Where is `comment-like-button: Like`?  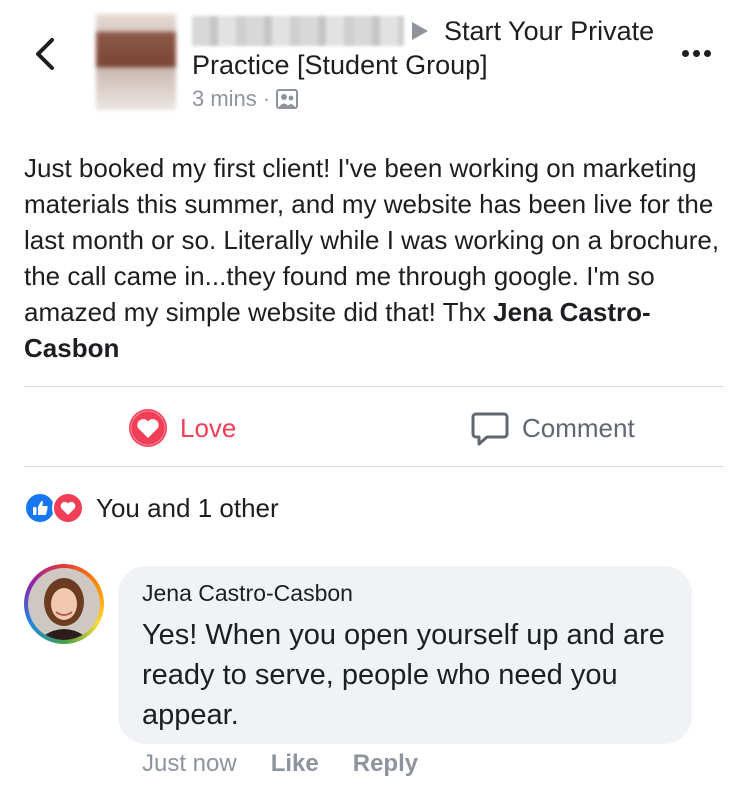 comment-like-button: Like is located at coordinates (295, 764).